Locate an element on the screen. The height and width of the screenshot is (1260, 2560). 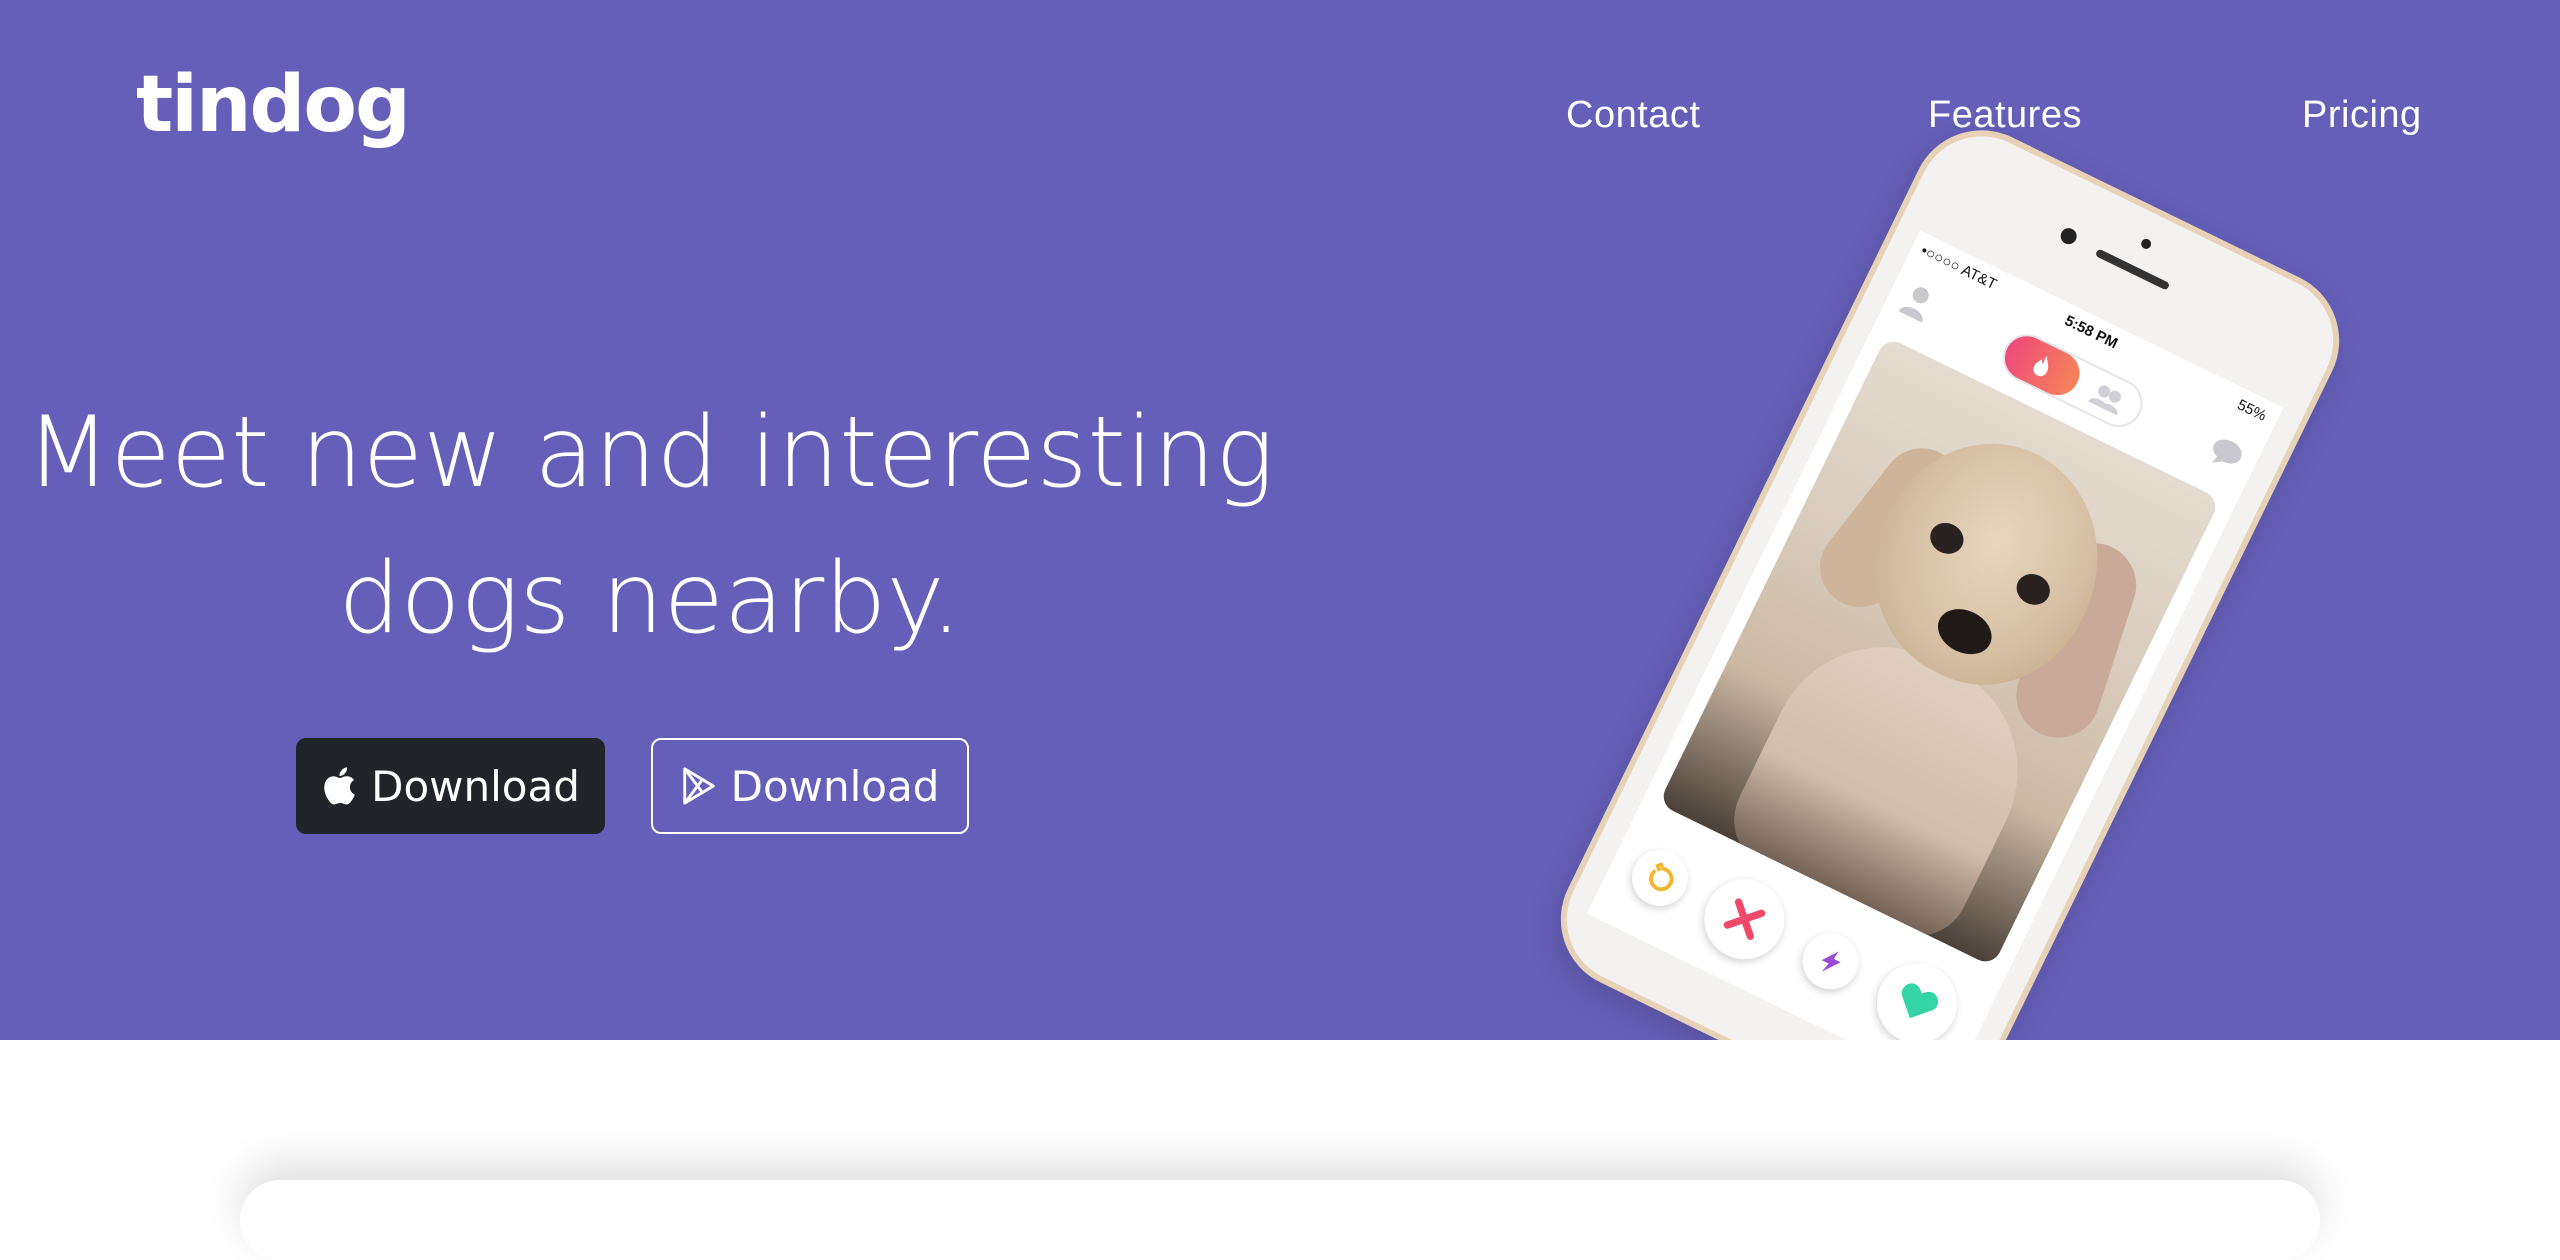
google-play-download-label: Download is located at coordinates (835, 786).